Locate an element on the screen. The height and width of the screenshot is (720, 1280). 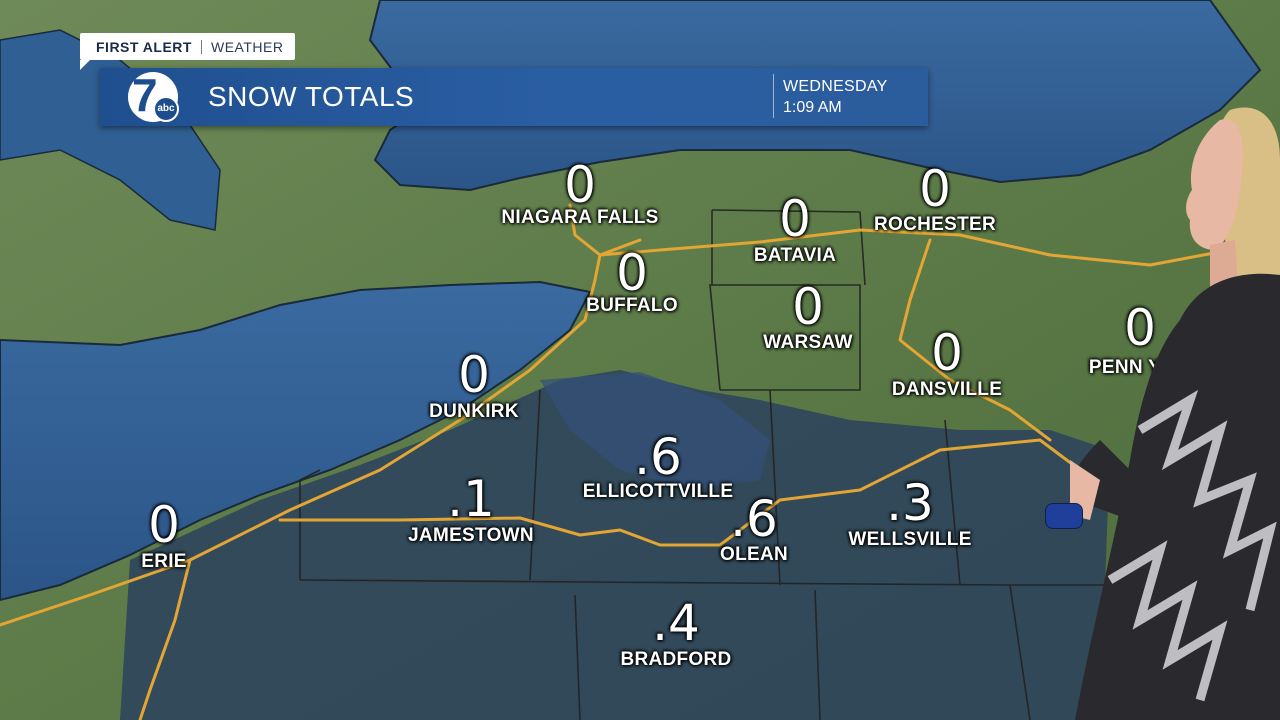
first-alert-tag: FIRST ALERT WEATHER is located at coordinates (188, 46).